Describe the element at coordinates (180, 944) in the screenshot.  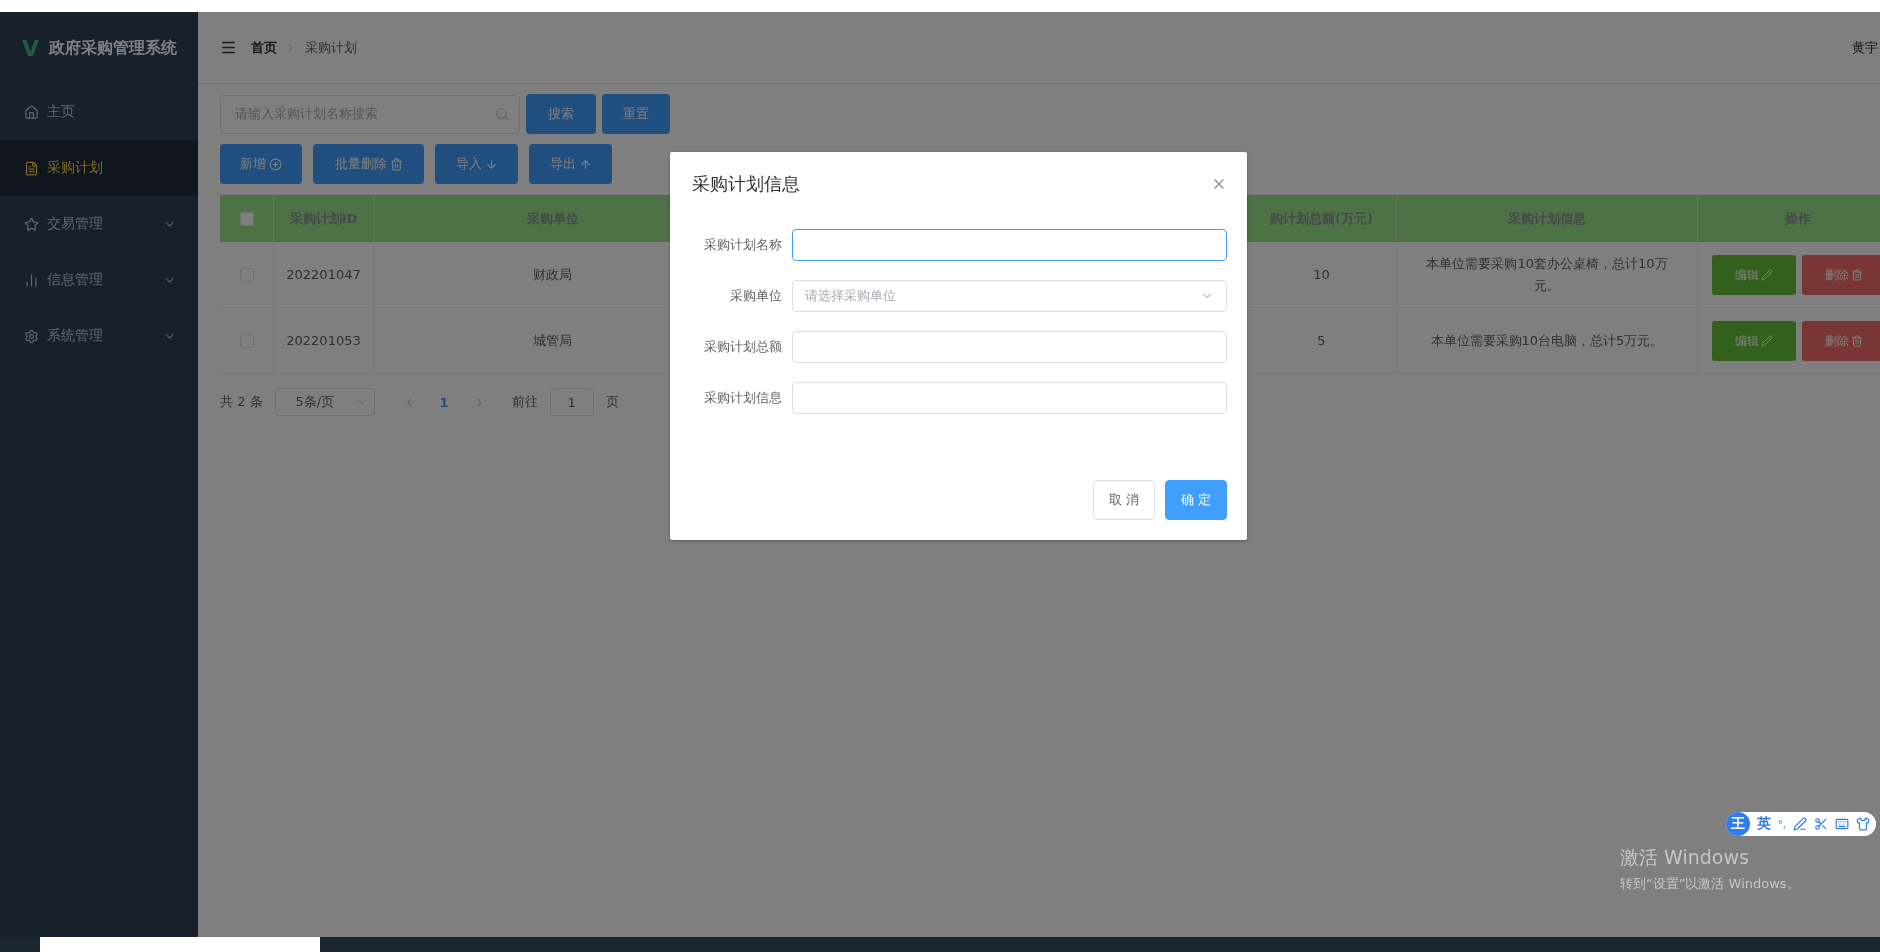
I see `taskbar-search-field` at that location.